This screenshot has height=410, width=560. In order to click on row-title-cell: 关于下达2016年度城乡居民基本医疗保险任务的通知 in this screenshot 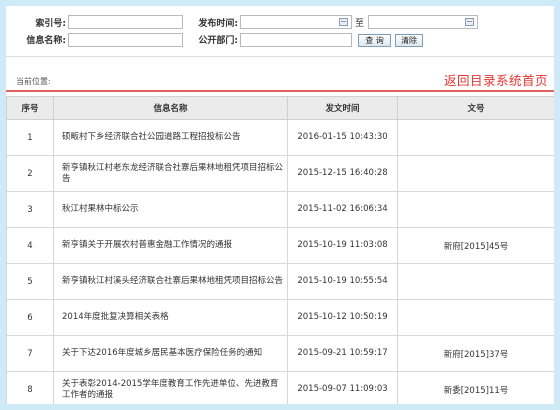, I will do `click(170, 353)`.